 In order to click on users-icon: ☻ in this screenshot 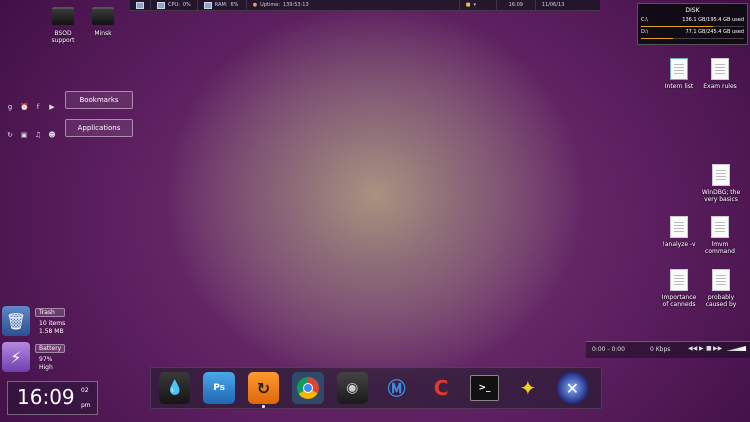, I will do `click(52, 135)`.